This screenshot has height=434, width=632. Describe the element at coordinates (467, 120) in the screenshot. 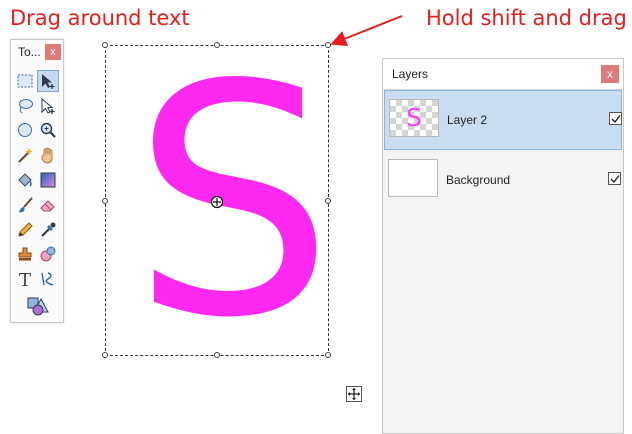

I see `layer-name: Layer 2` at that location.